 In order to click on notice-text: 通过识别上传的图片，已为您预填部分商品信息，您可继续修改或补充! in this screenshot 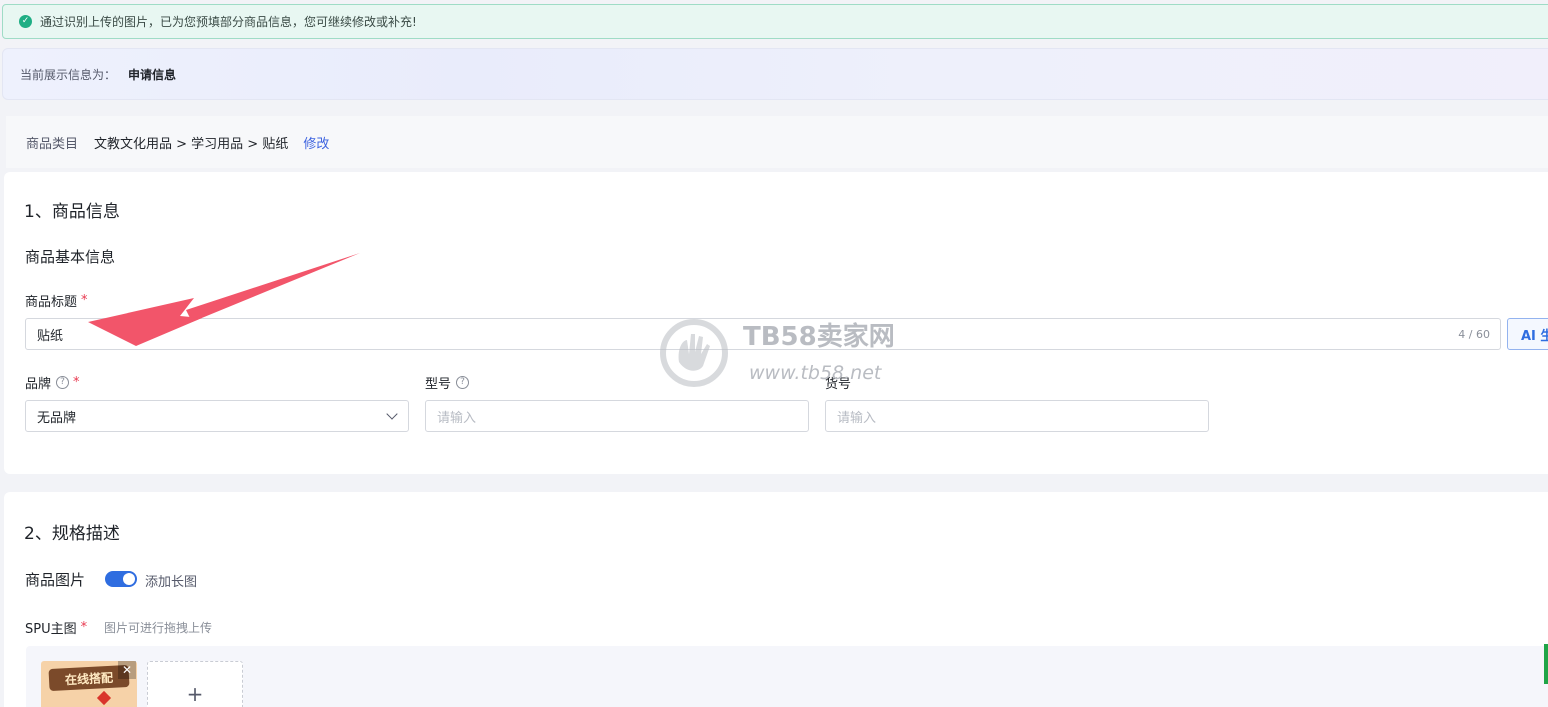, I will do `click(228, 22)`.